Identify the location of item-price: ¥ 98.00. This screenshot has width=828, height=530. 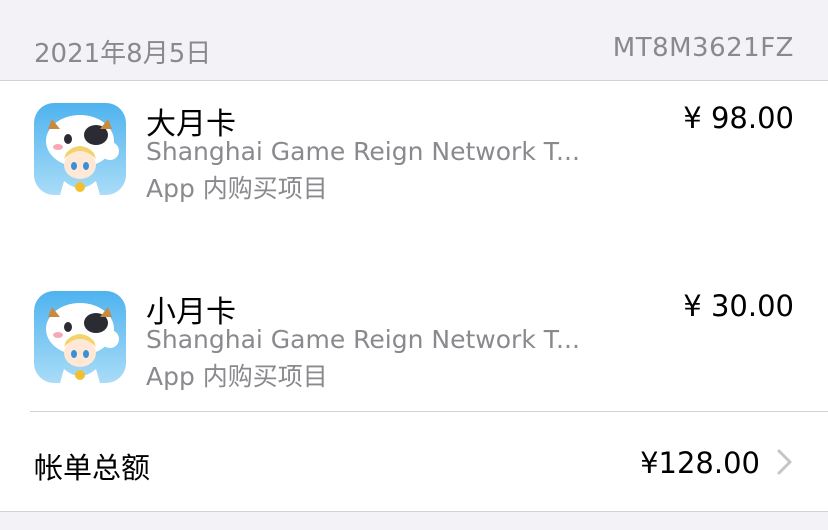
(738, 118).